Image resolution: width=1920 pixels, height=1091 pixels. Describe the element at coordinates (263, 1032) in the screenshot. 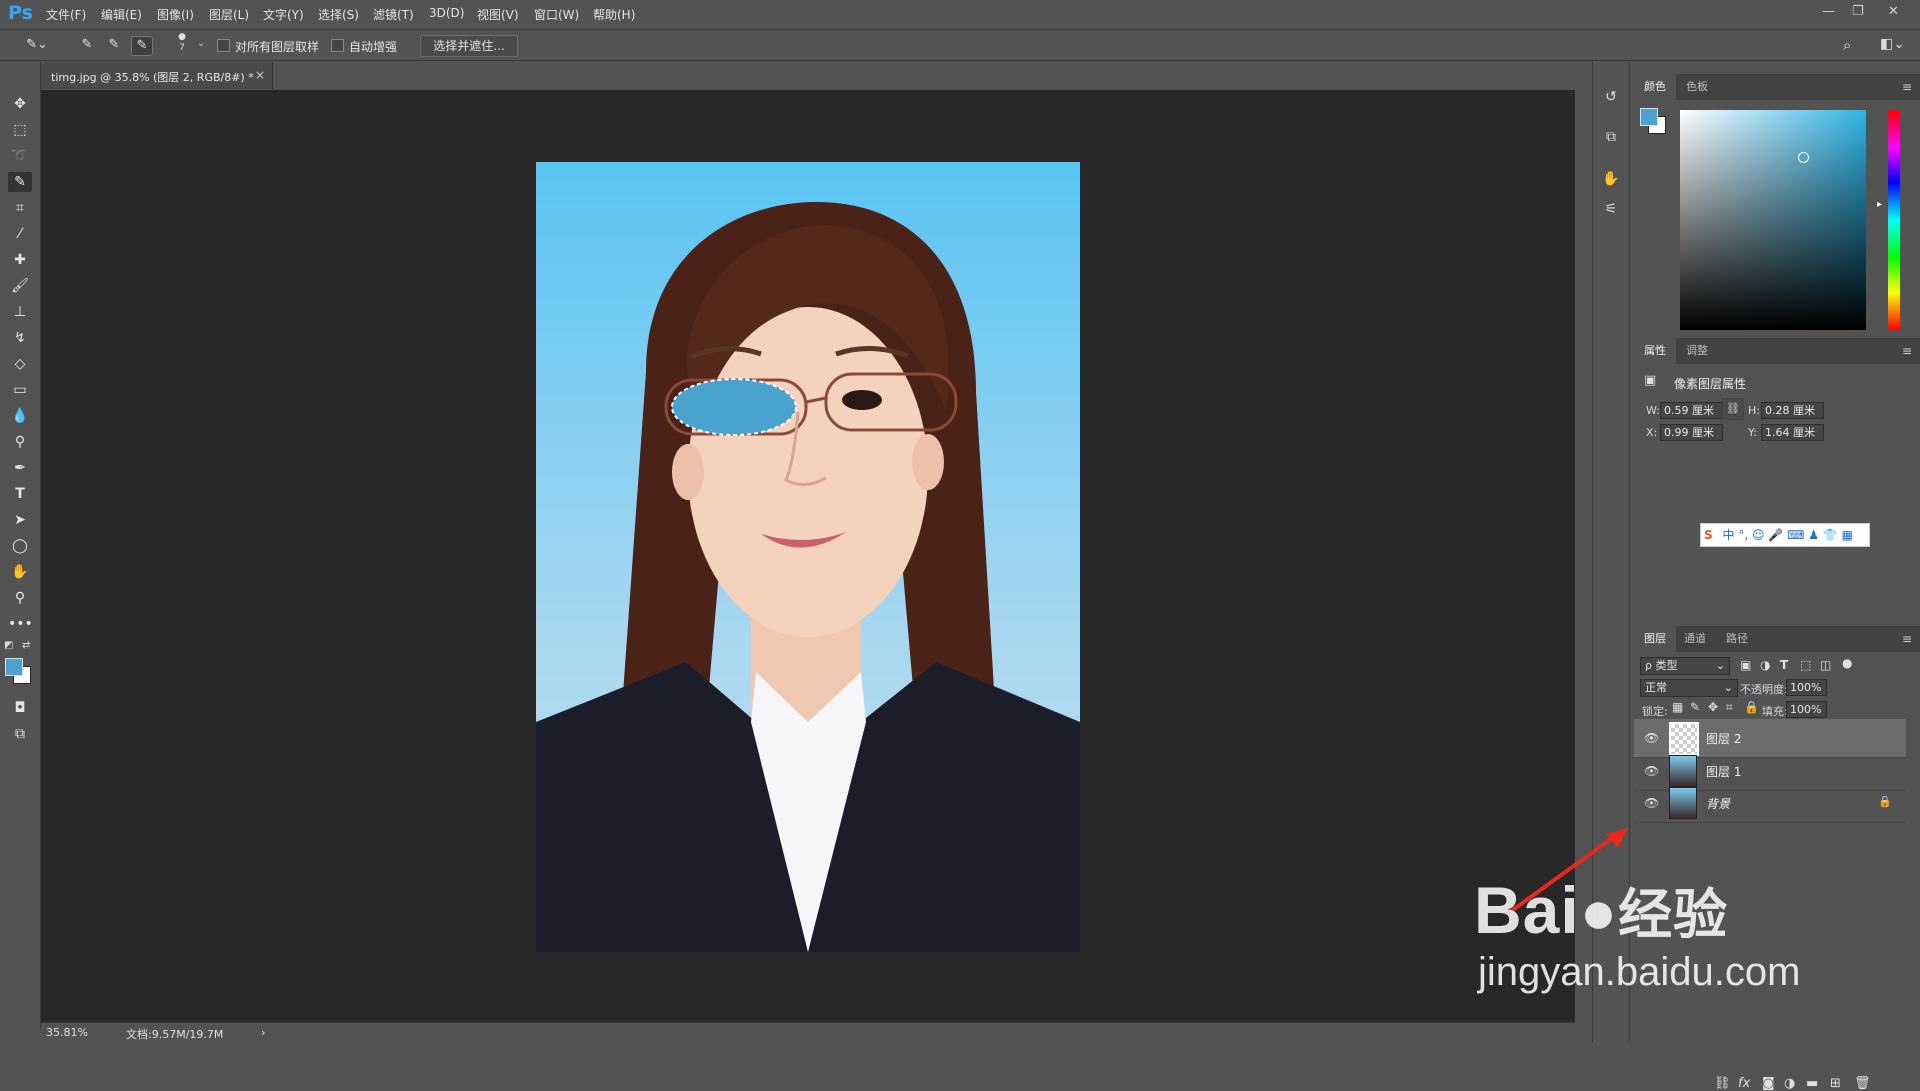

I see `status-menu-arrow-icon: ›` at that location.